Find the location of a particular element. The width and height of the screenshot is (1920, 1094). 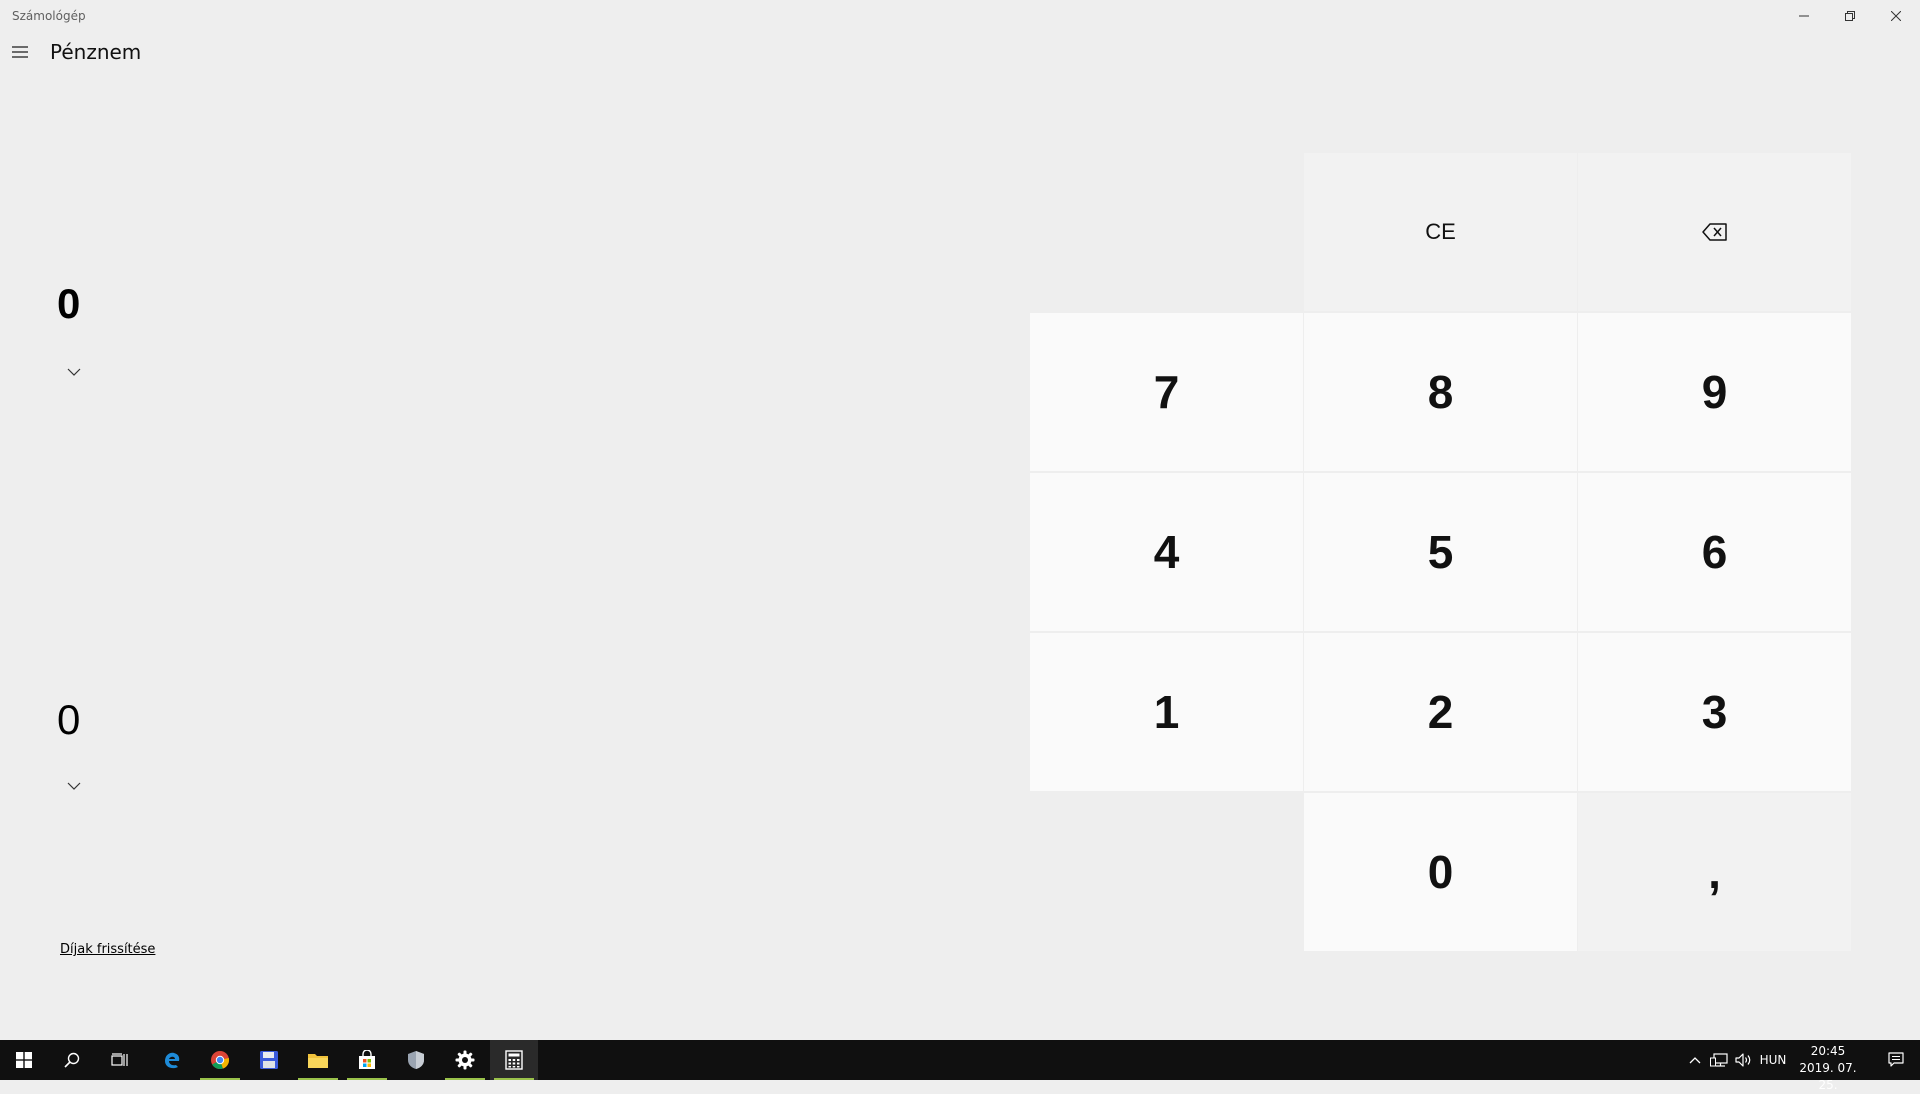

digit-label: 9 is located at coordinates (1714, 392).